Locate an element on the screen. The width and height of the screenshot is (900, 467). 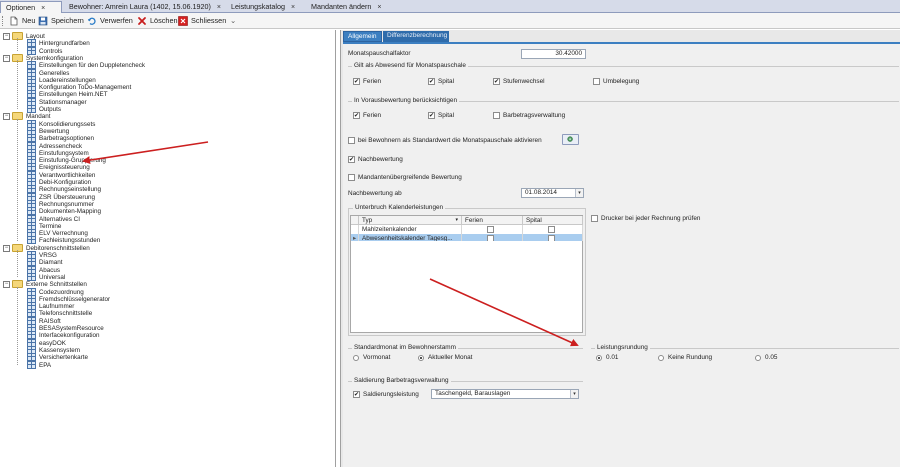
mandantenuebergreifend-label: Mandantenübergreifende Bewertung is located at coordinates (410, 177).